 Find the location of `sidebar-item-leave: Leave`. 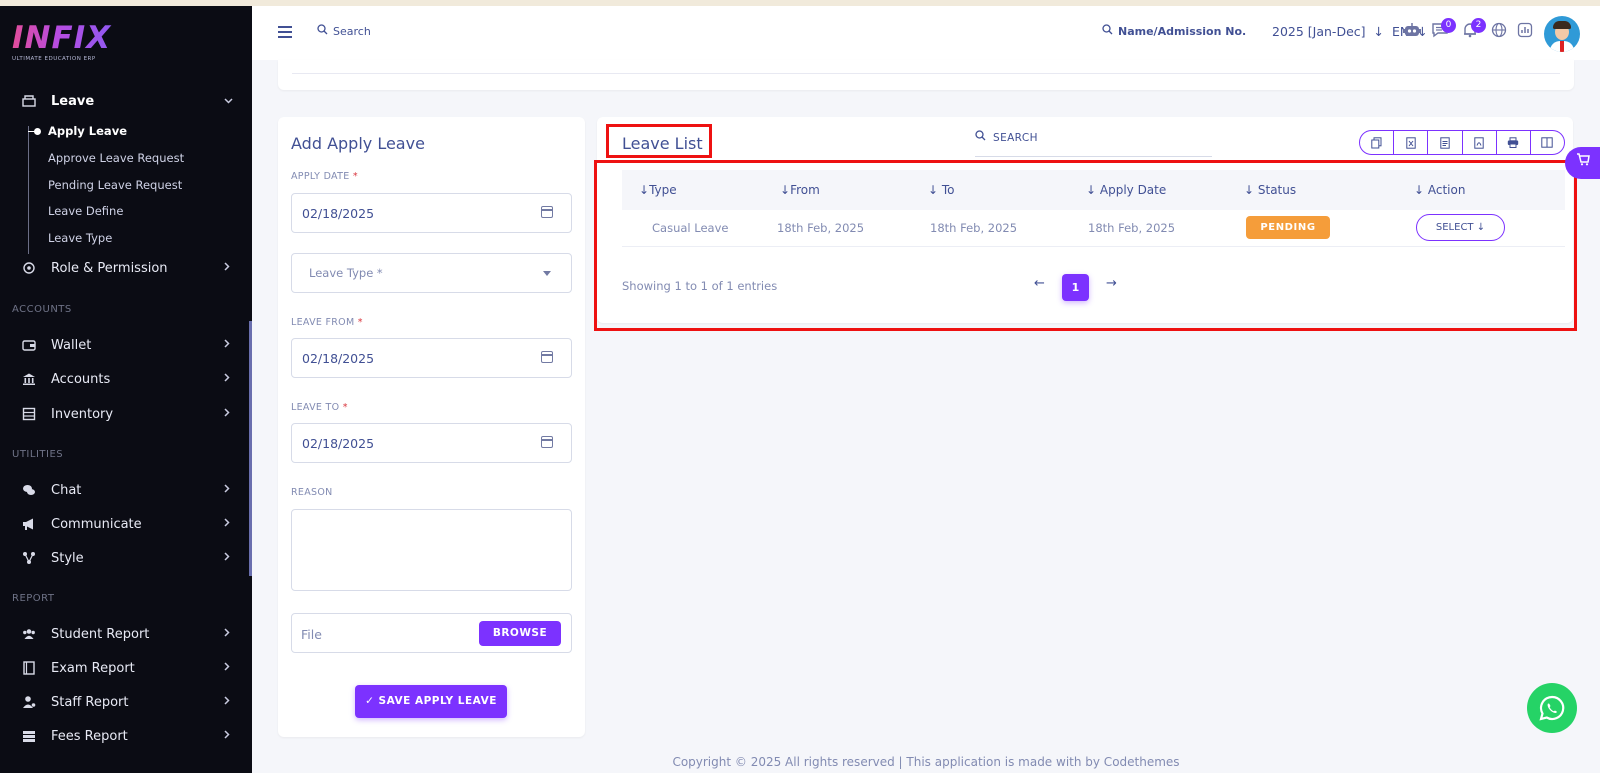

sidebar-item-leave: Leave is located at coordinates (124, 101).